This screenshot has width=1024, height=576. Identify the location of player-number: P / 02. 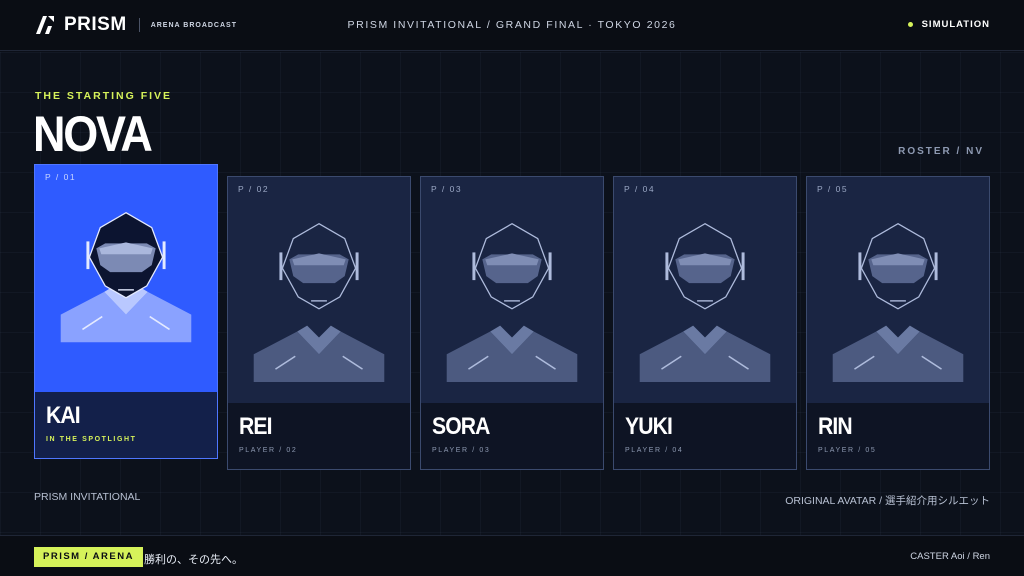
(254, 189).